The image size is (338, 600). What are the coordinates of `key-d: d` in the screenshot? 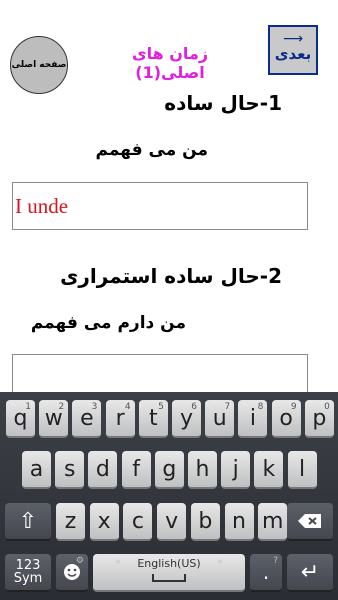 It's located at (103, 470).